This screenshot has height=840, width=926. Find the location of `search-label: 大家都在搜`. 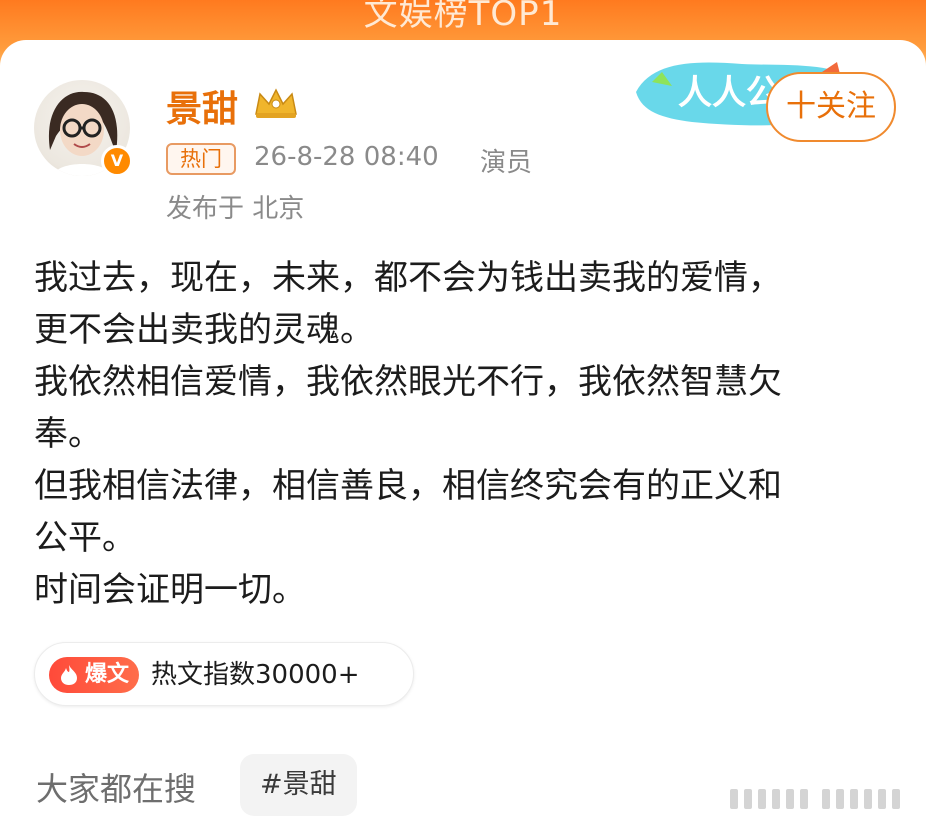

search-label: 大家都在搜 is located at coordinates (116, 789).